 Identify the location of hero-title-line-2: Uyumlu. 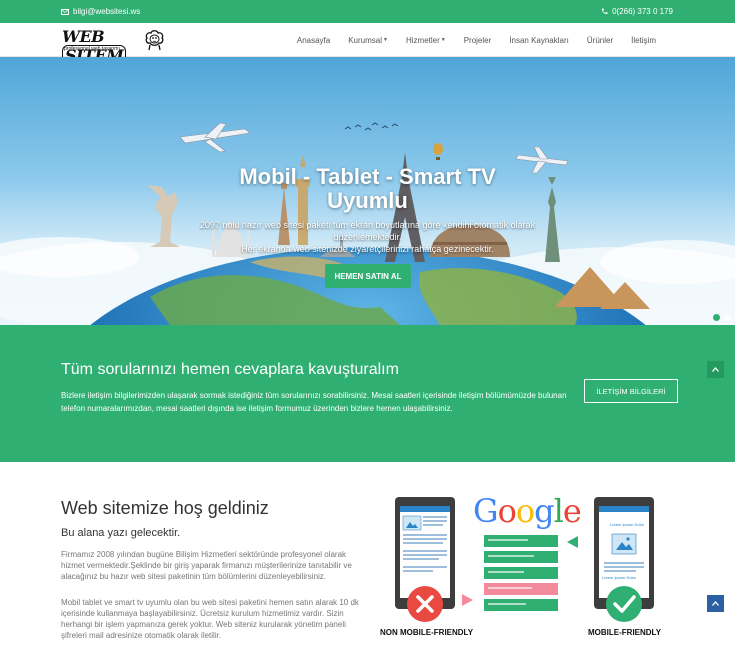
(367, 200).